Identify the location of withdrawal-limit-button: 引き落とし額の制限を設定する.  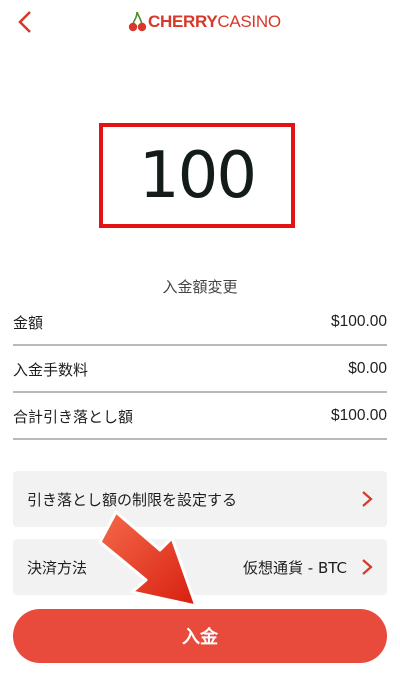
(200, 499).